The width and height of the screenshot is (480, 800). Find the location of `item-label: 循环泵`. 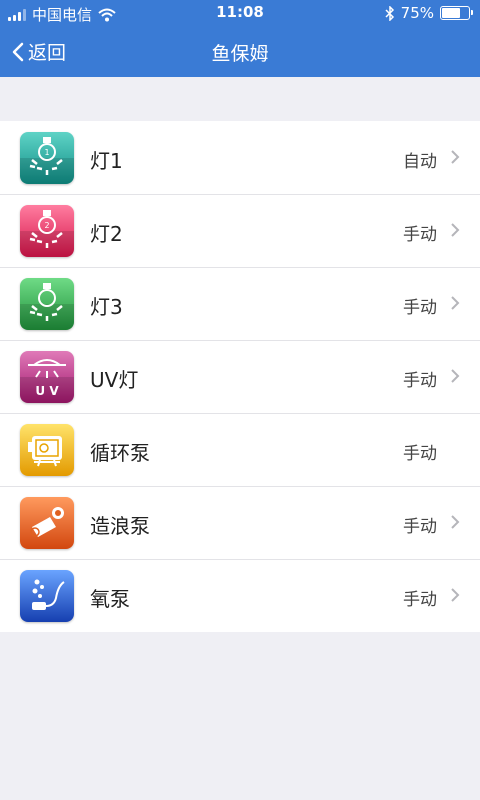

item-label: 循环泵 is located at coordinates (120, 453).